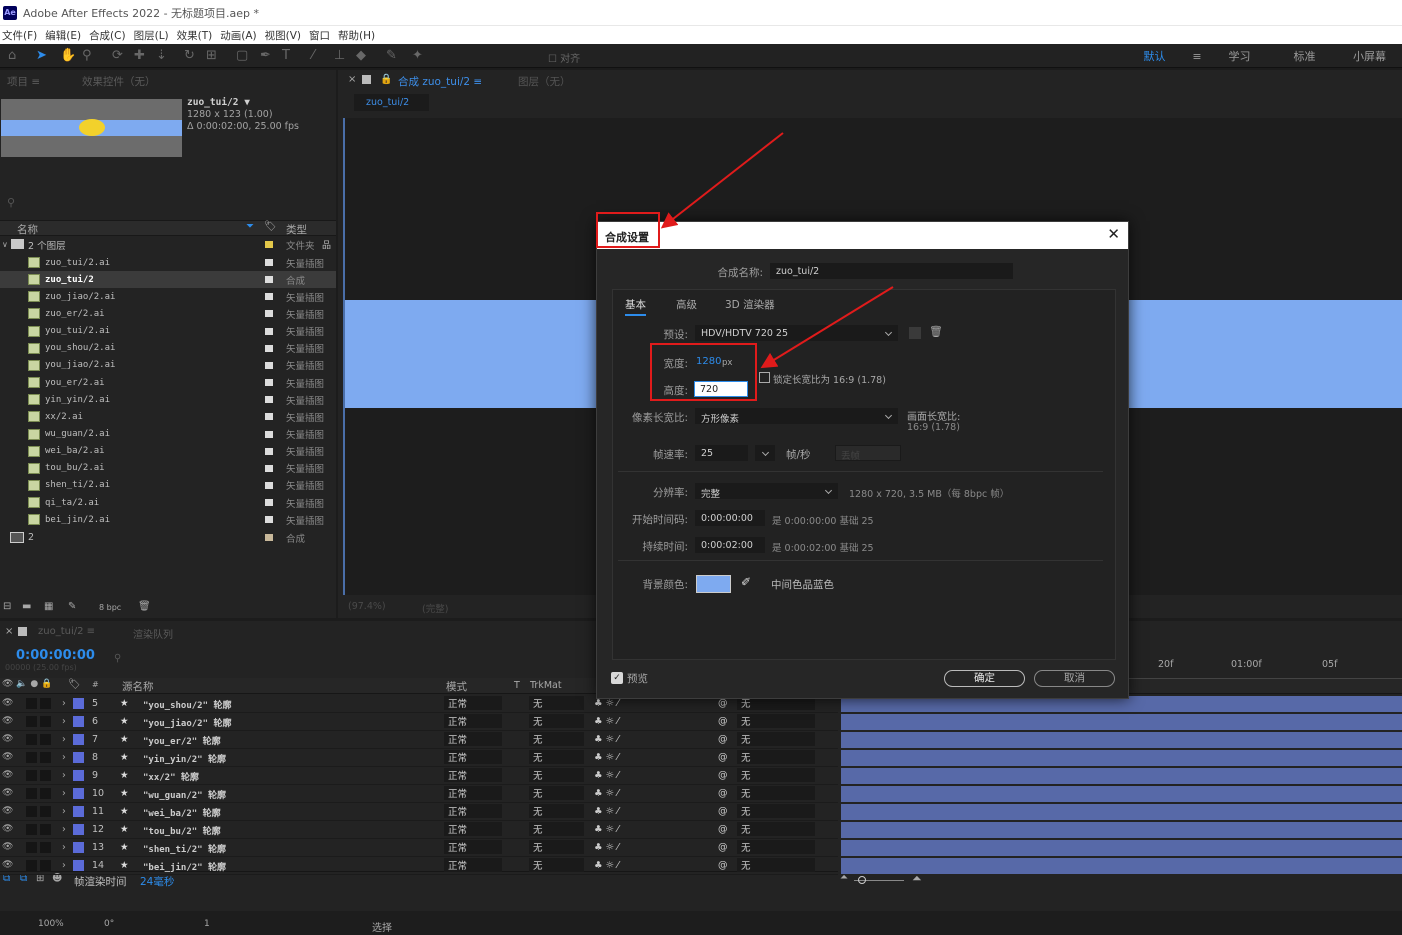 The height and width of the screenshot is (935, 1402). Describe the element at coordinates (352, 79) in the screenshot. I see `close-icon: ×` at that location.